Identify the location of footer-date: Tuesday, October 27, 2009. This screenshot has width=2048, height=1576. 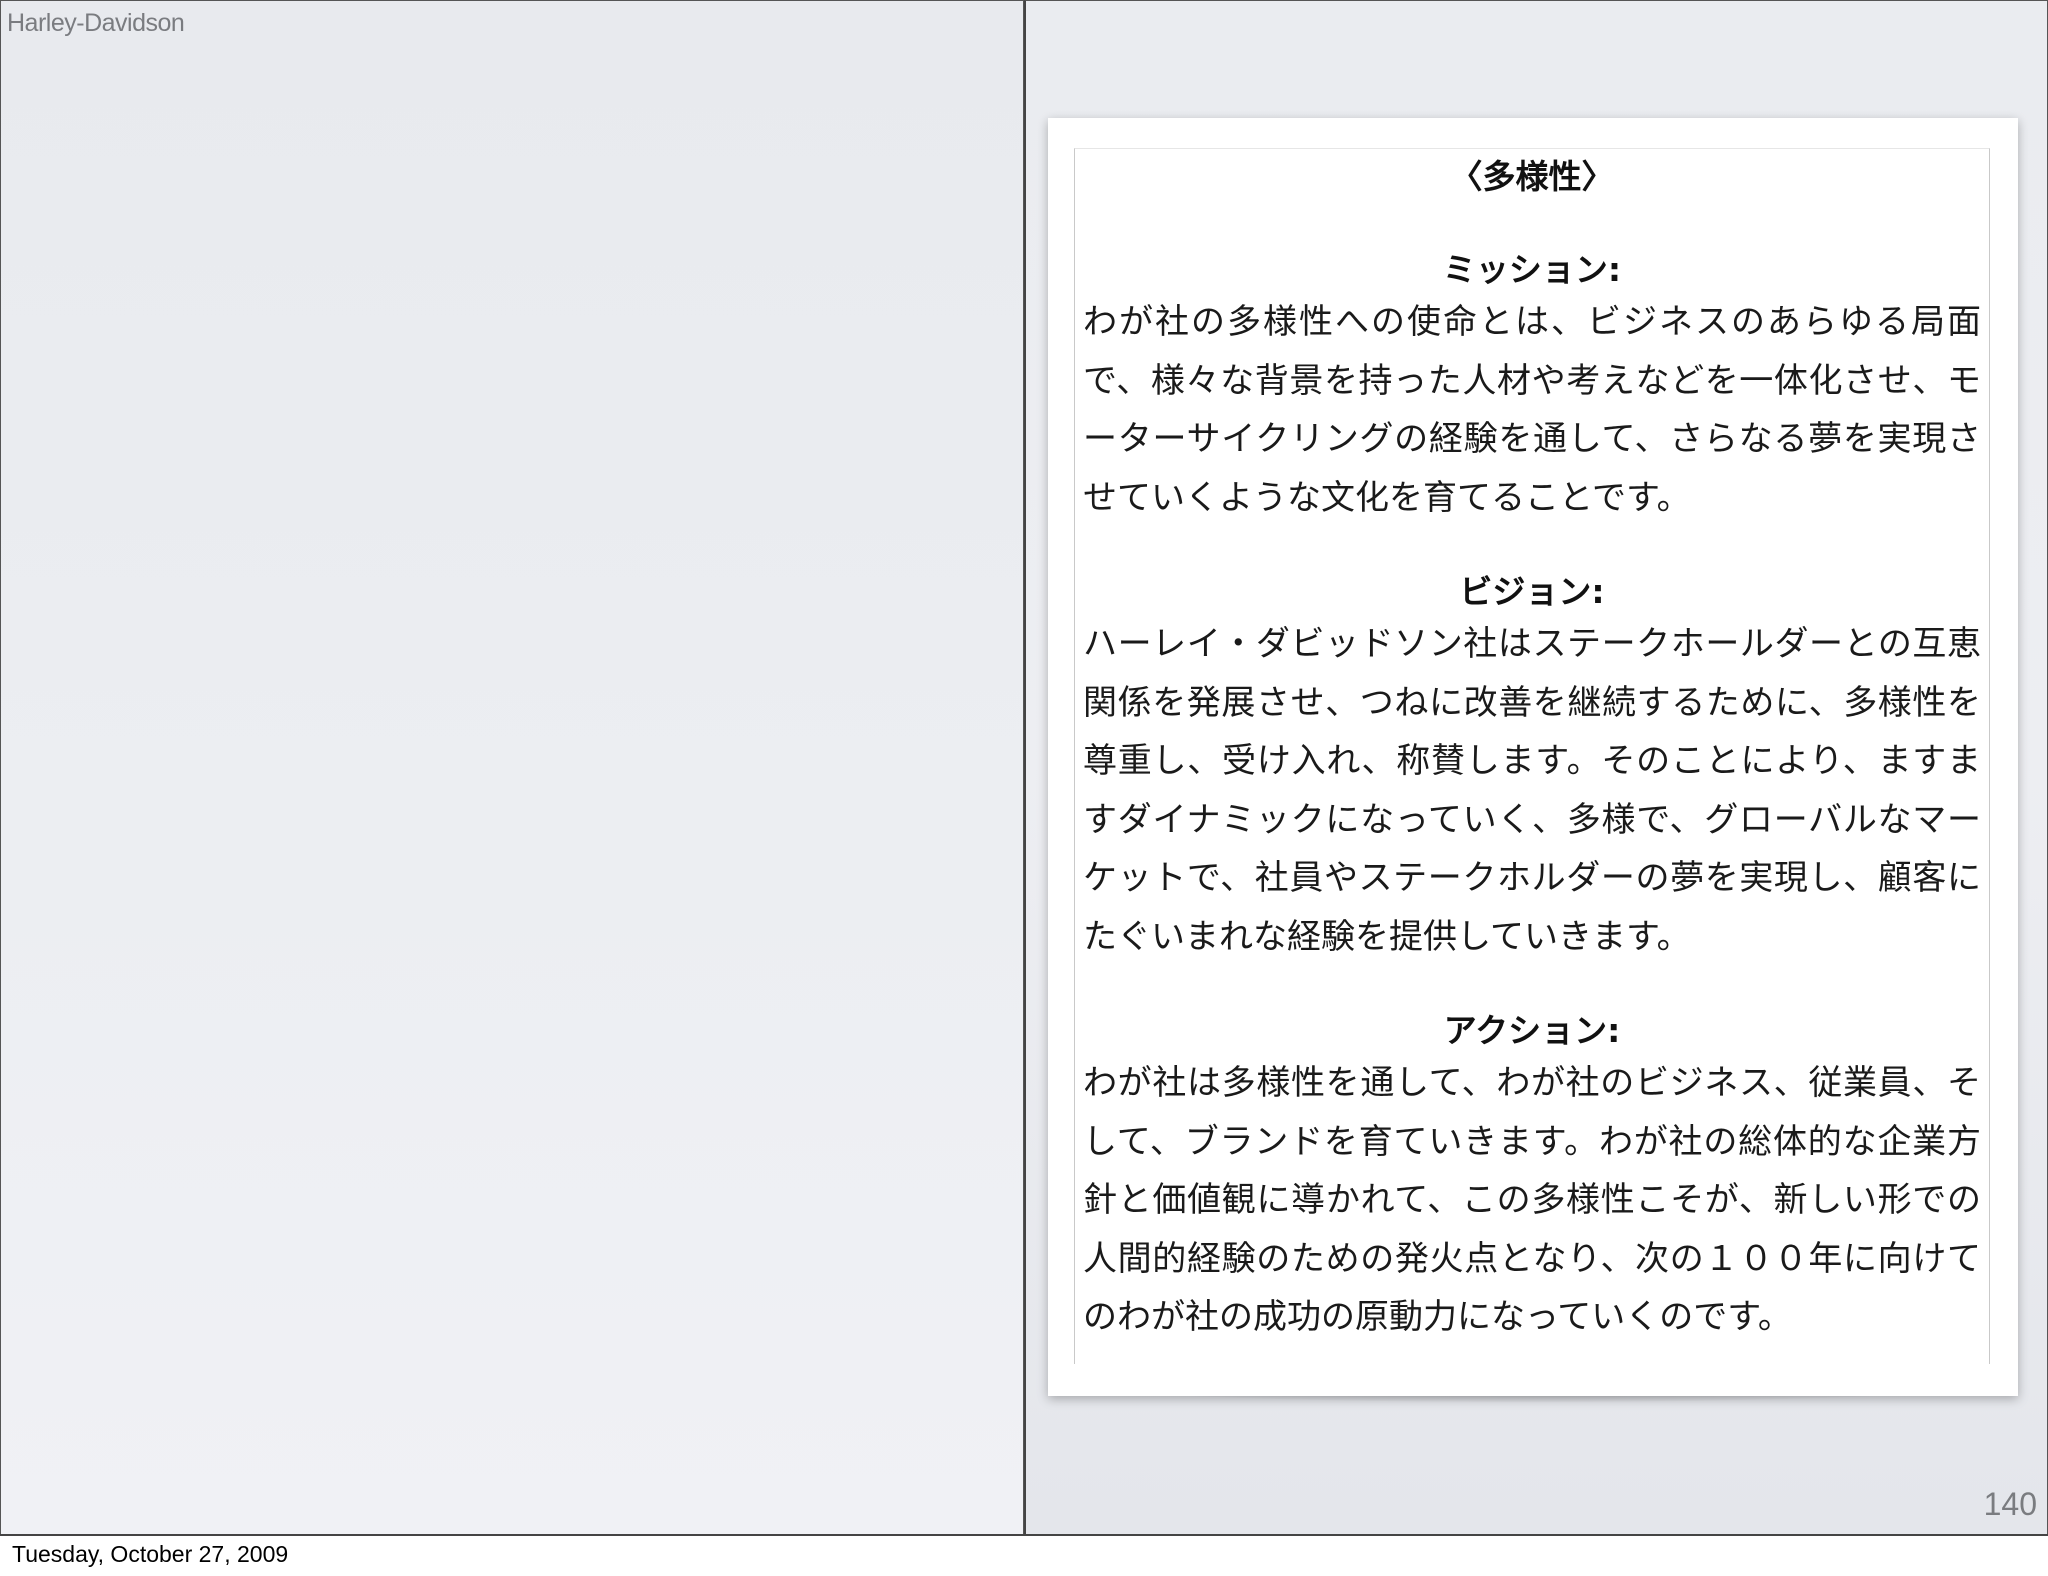
(150, 1554).